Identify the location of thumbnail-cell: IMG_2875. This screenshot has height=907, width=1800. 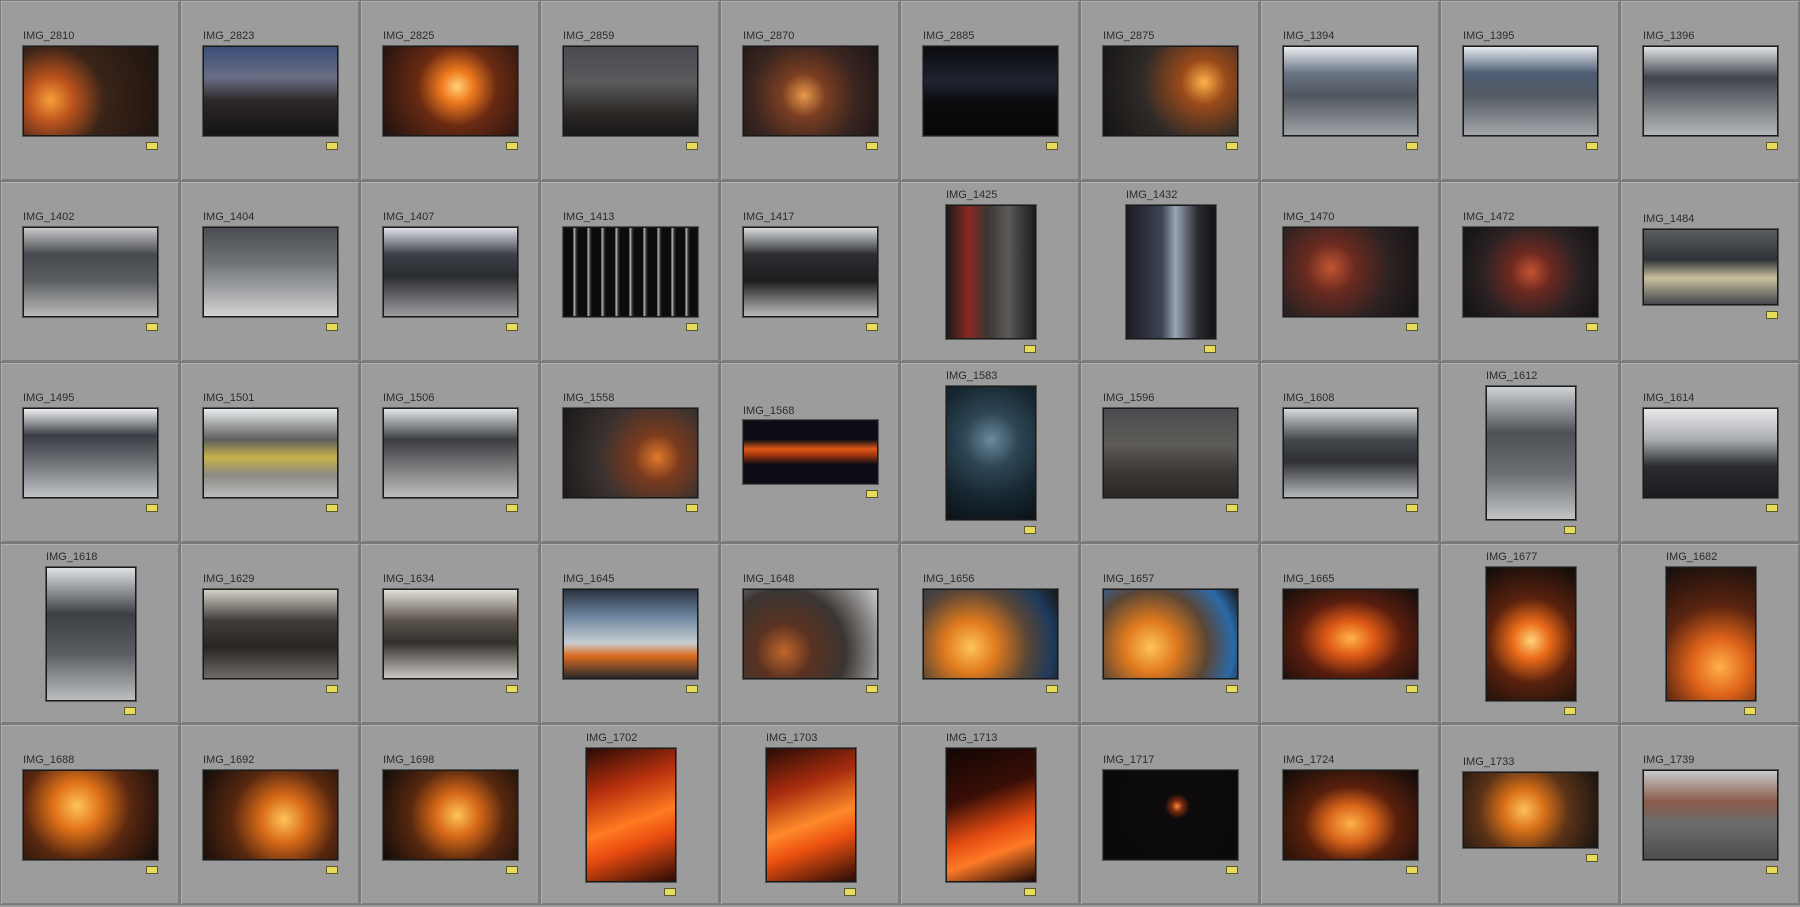
(1170, 90).